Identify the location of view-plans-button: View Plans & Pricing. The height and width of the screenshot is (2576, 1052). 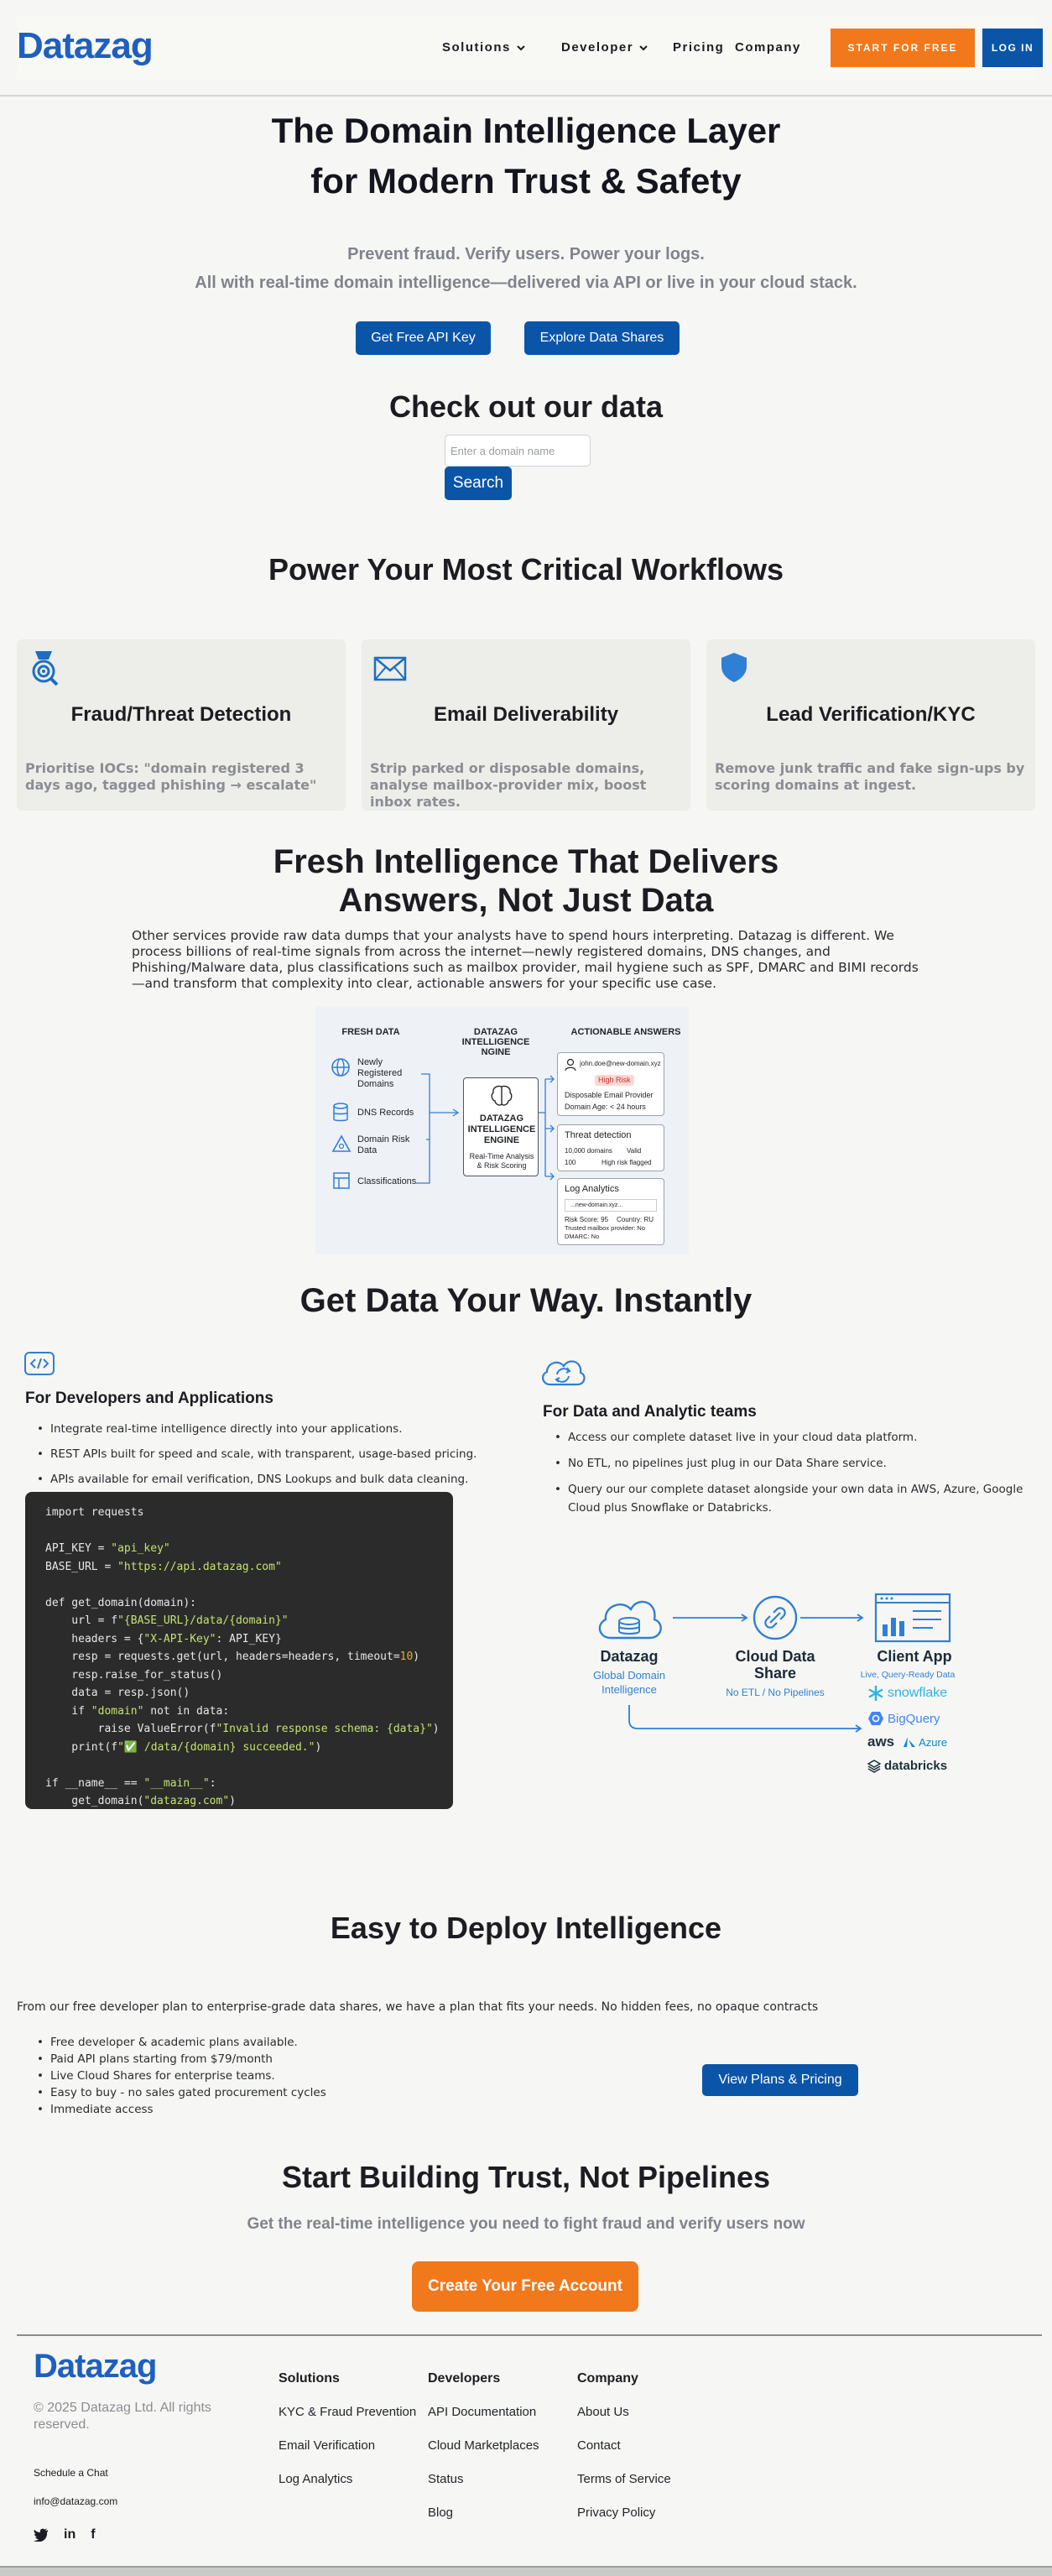
(780, 2080).